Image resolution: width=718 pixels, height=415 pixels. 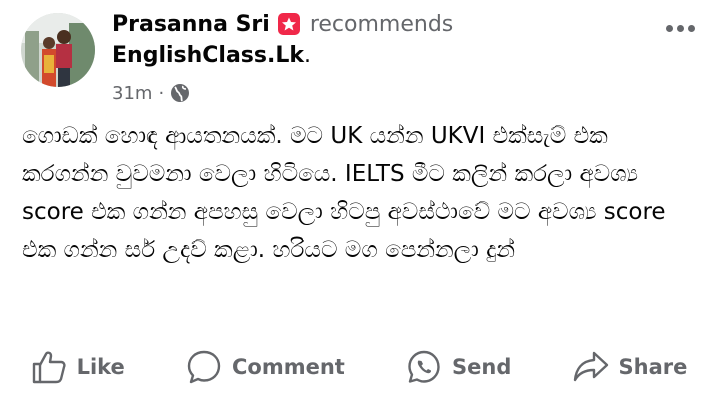 I want to click on avatar, so click(x=58, y=50).